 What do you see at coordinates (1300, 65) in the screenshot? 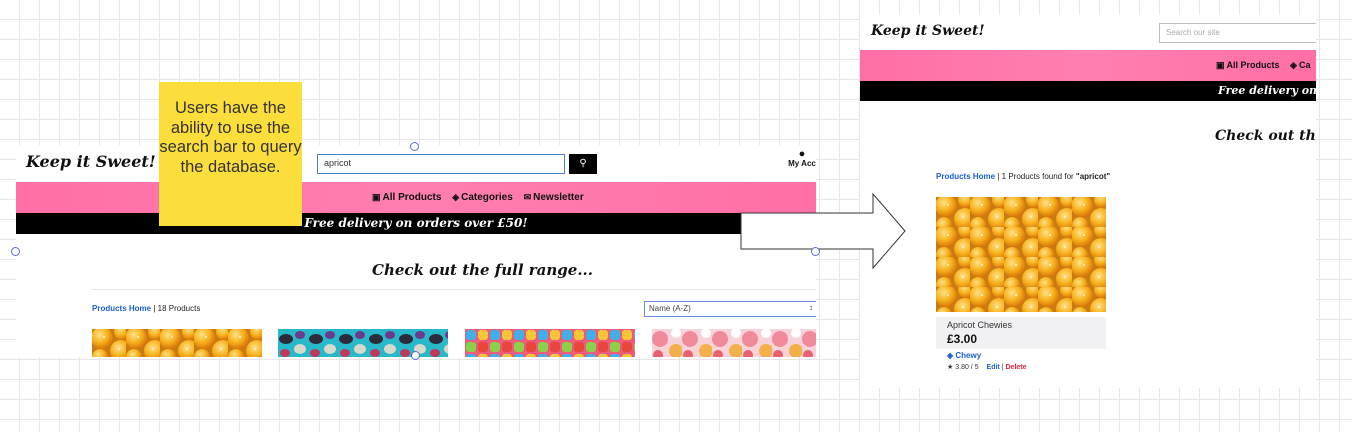
I see `nav-categories: ◈ Ca` at bounding box center [1300, 65].